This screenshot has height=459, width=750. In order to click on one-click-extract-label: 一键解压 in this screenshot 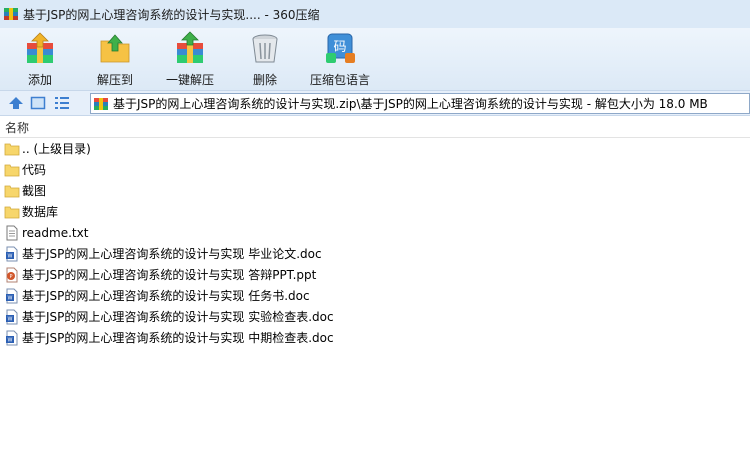, I will do `click(189, 80)`.